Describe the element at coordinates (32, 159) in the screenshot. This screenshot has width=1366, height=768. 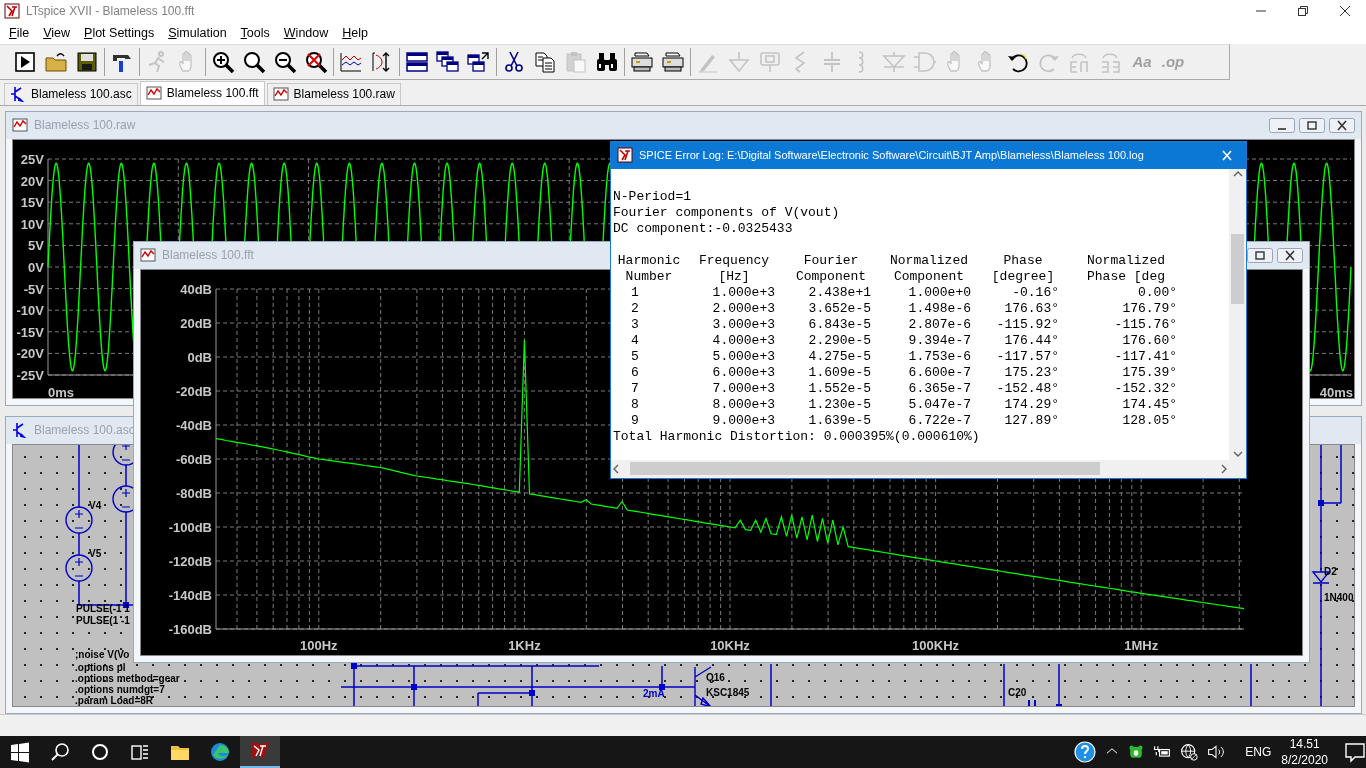
I see `axis-tick-label: 25V` at that location.